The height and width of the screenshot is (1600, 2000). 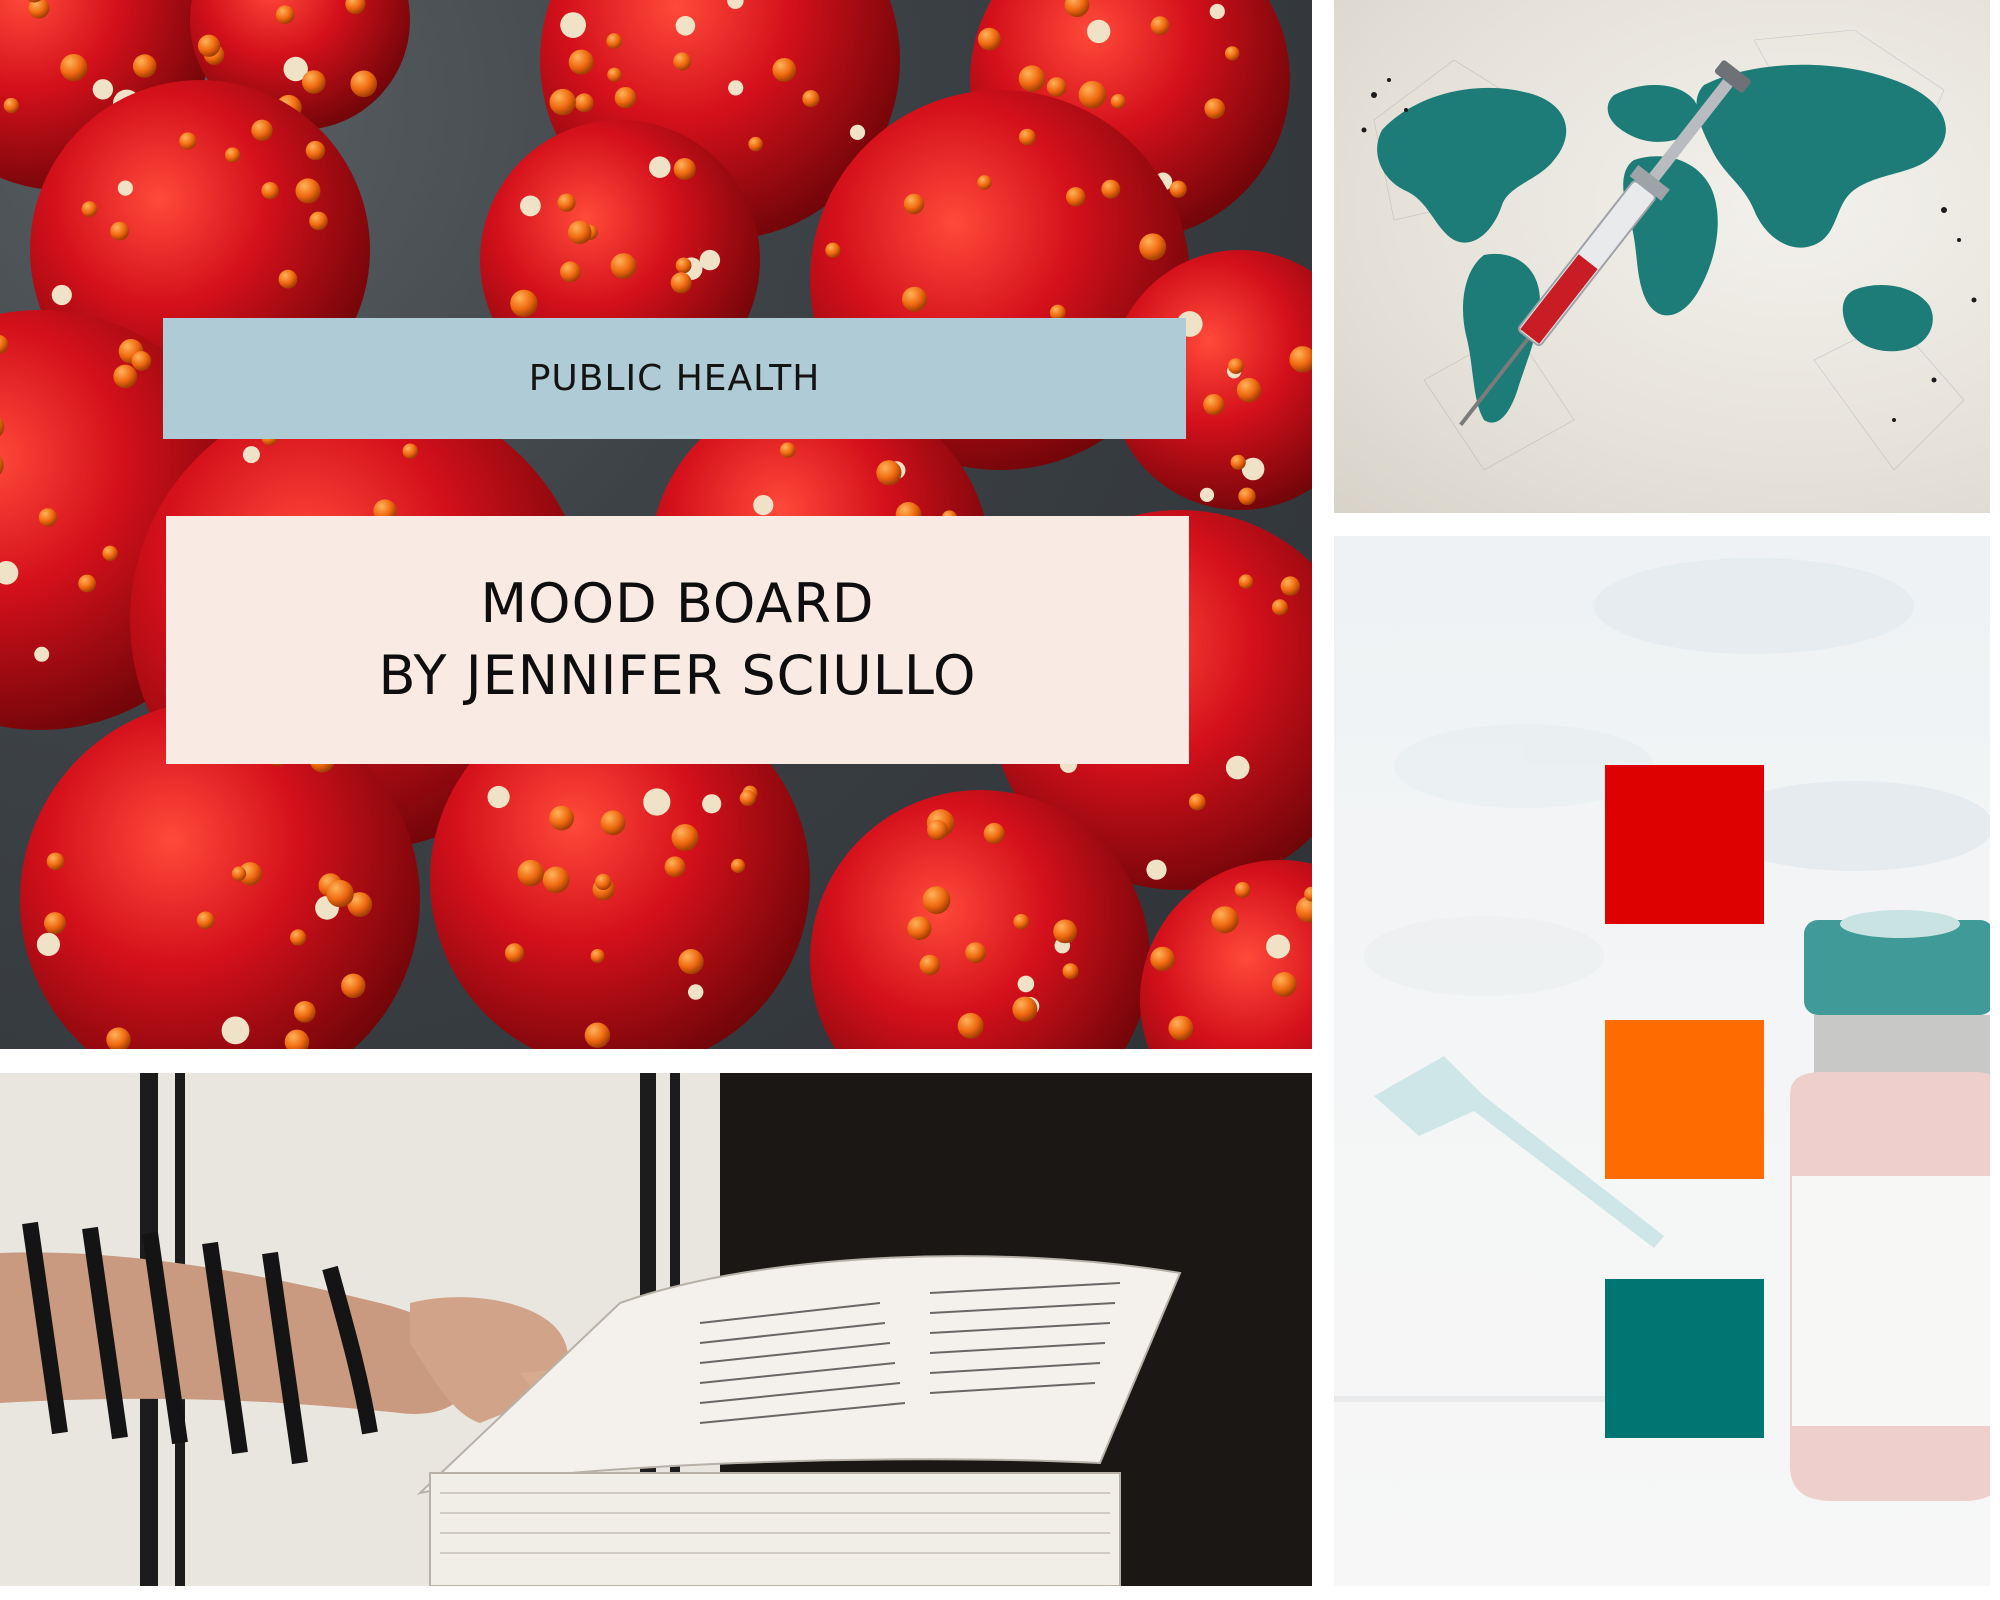 What do you see at coordinates (674, 378) in the screenshot?
I see `category-label: PUBLIC HEALTH` at bounding box center [674, 378].